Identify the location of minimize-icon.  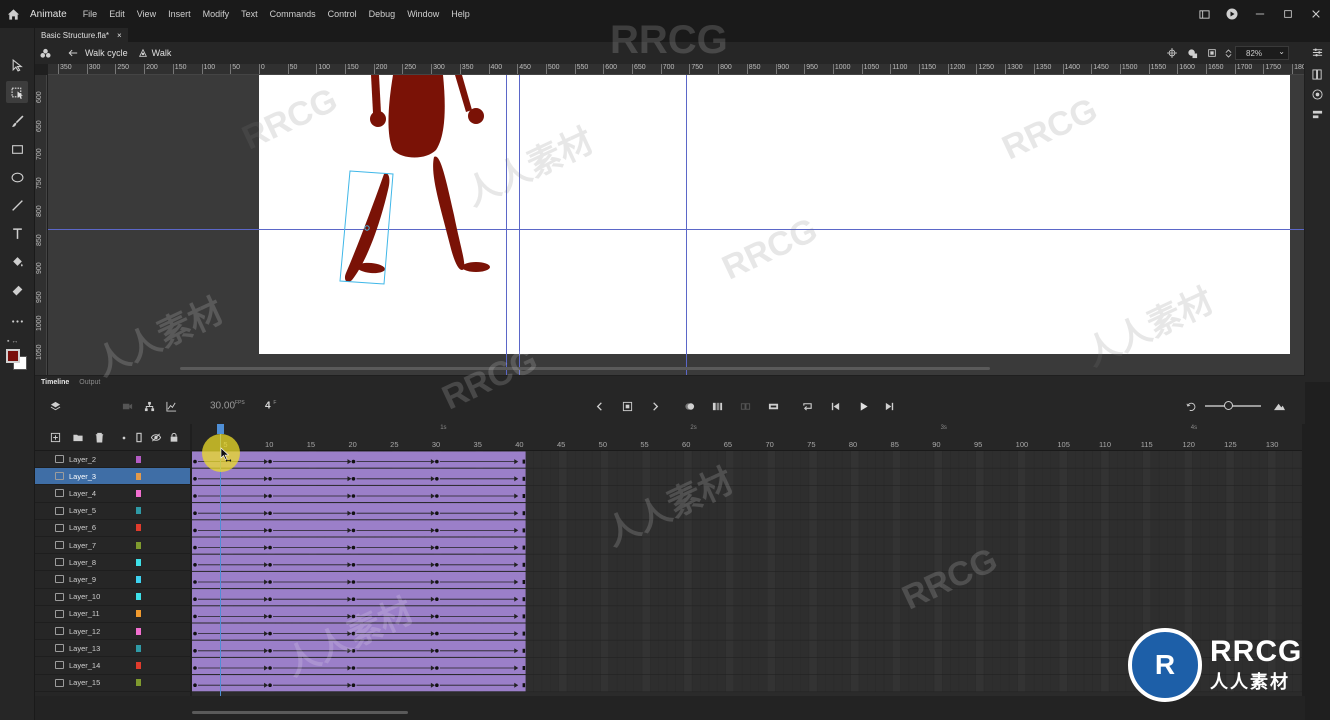
(1260, 14).